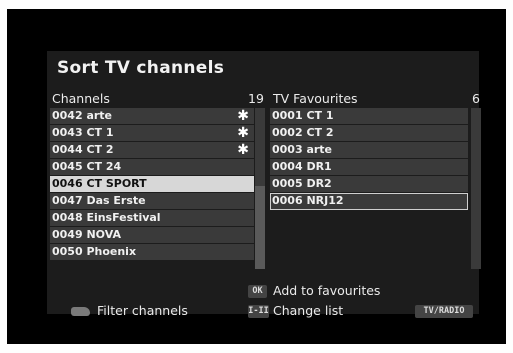 The width and height of the screenshot is (513, 353). I want to click on list-item: 0043 CT 1 ✱, so click(152, 133).